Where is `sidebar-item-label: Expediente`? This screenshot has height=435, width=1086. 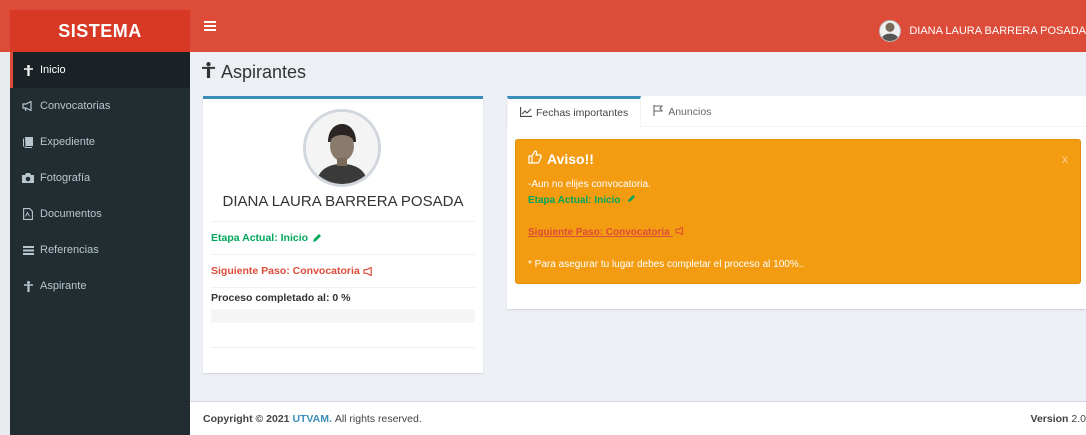 sidebar-item-label: Expediente is located at coordinates (68, 142).